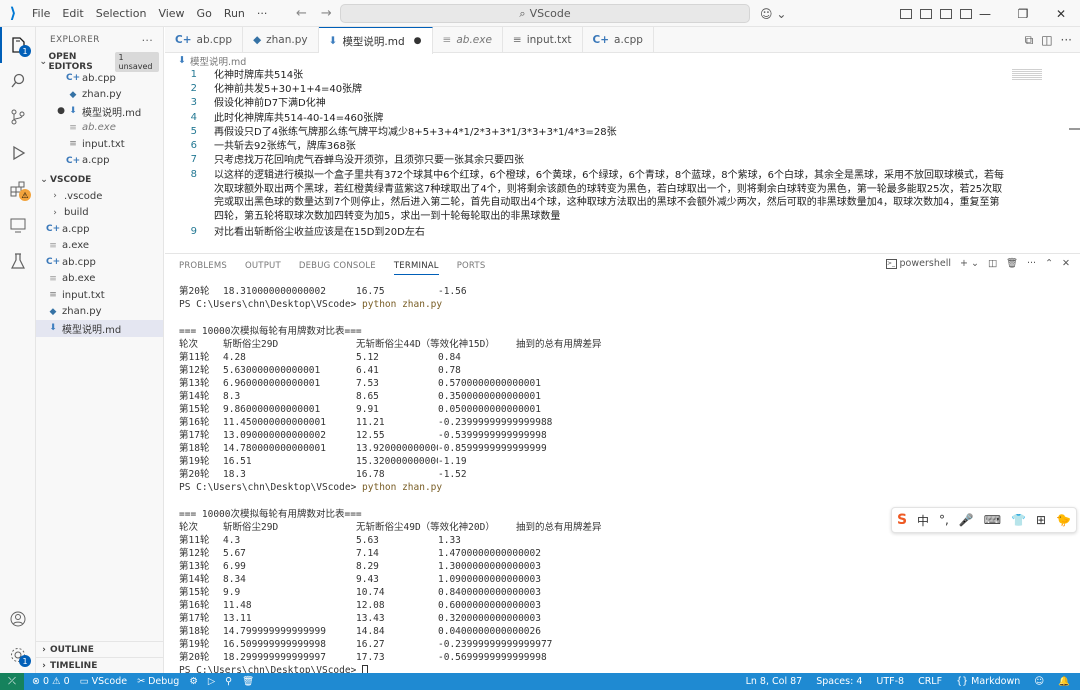 The width and height of the screenshot is (1080, 690). Describe the element at coordinates (918, 263) in the screenshot. I see `terminal-shell-selector: >_ powershell` at that location.